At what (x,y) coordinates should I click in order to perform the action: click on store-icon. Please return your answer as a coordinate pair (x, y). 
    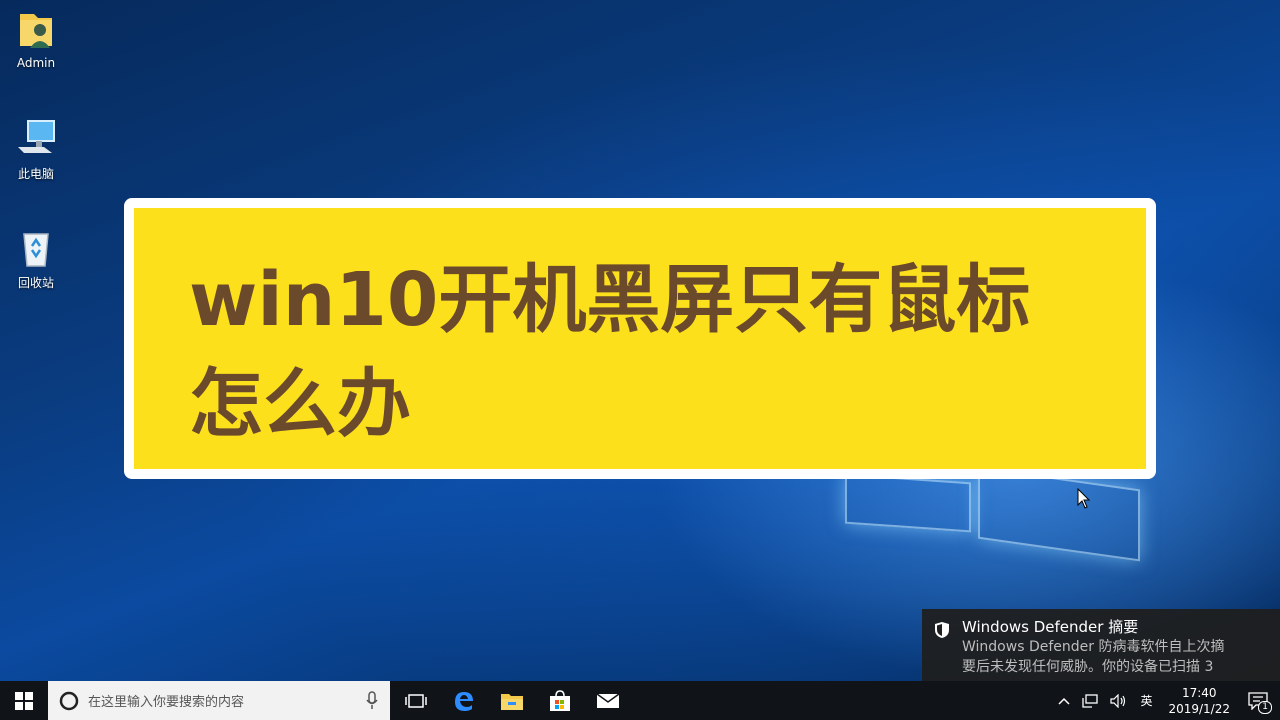
    Looking at the image, I should click on (560, 700).